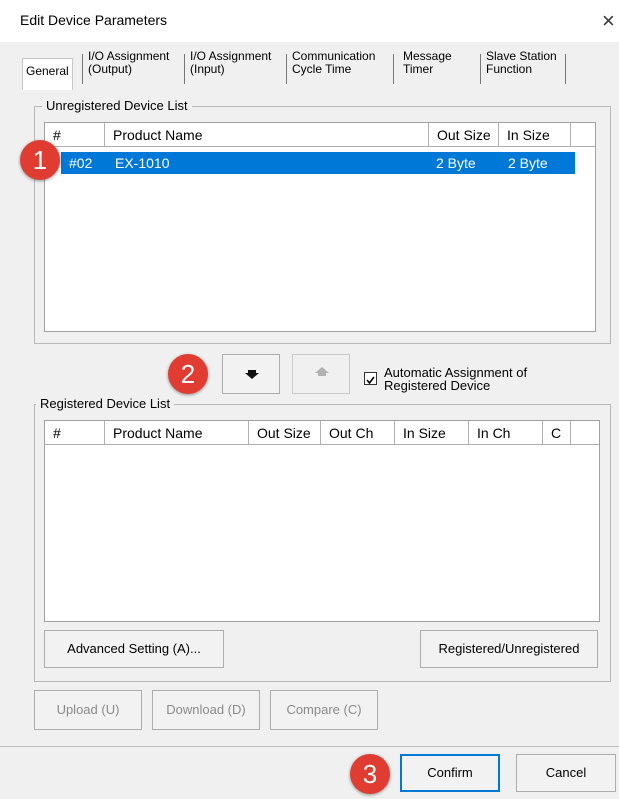  I want to click on step-badge-3: 3, so click(370, 774).